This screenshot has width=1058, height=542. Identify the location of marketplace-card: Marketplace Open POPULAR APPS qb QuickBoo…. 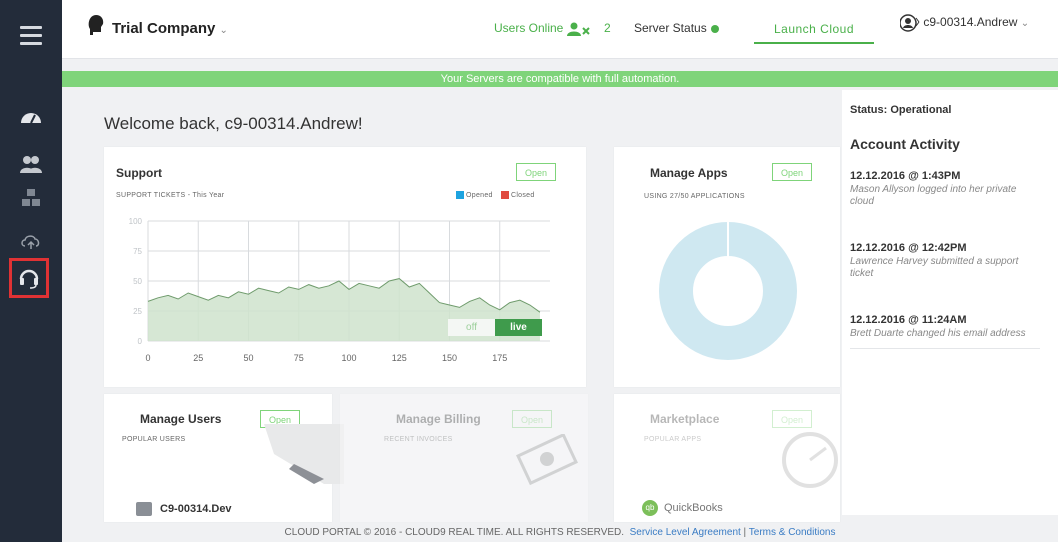
(727, 458).